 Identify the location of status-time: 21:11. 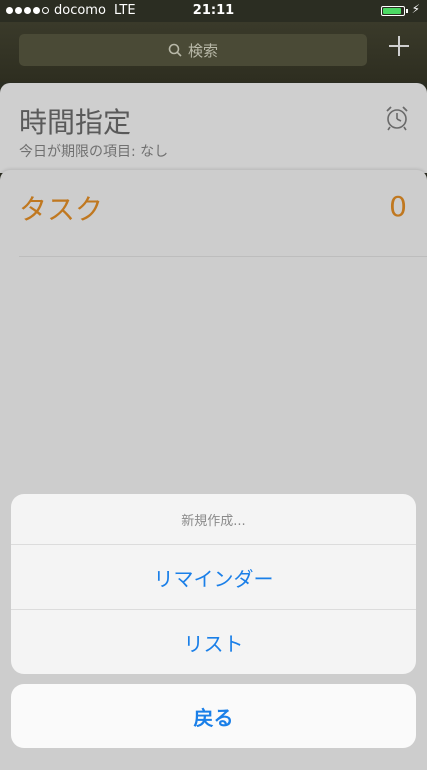
(213, 10).